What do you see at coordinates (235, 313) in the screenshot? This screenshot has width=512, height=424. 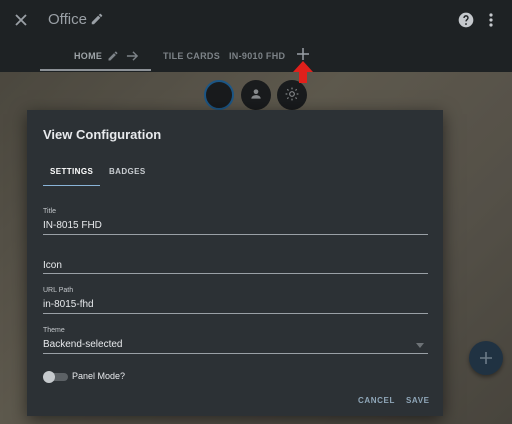 I see `url-path-field-underline` at bounding box center [235, 313].